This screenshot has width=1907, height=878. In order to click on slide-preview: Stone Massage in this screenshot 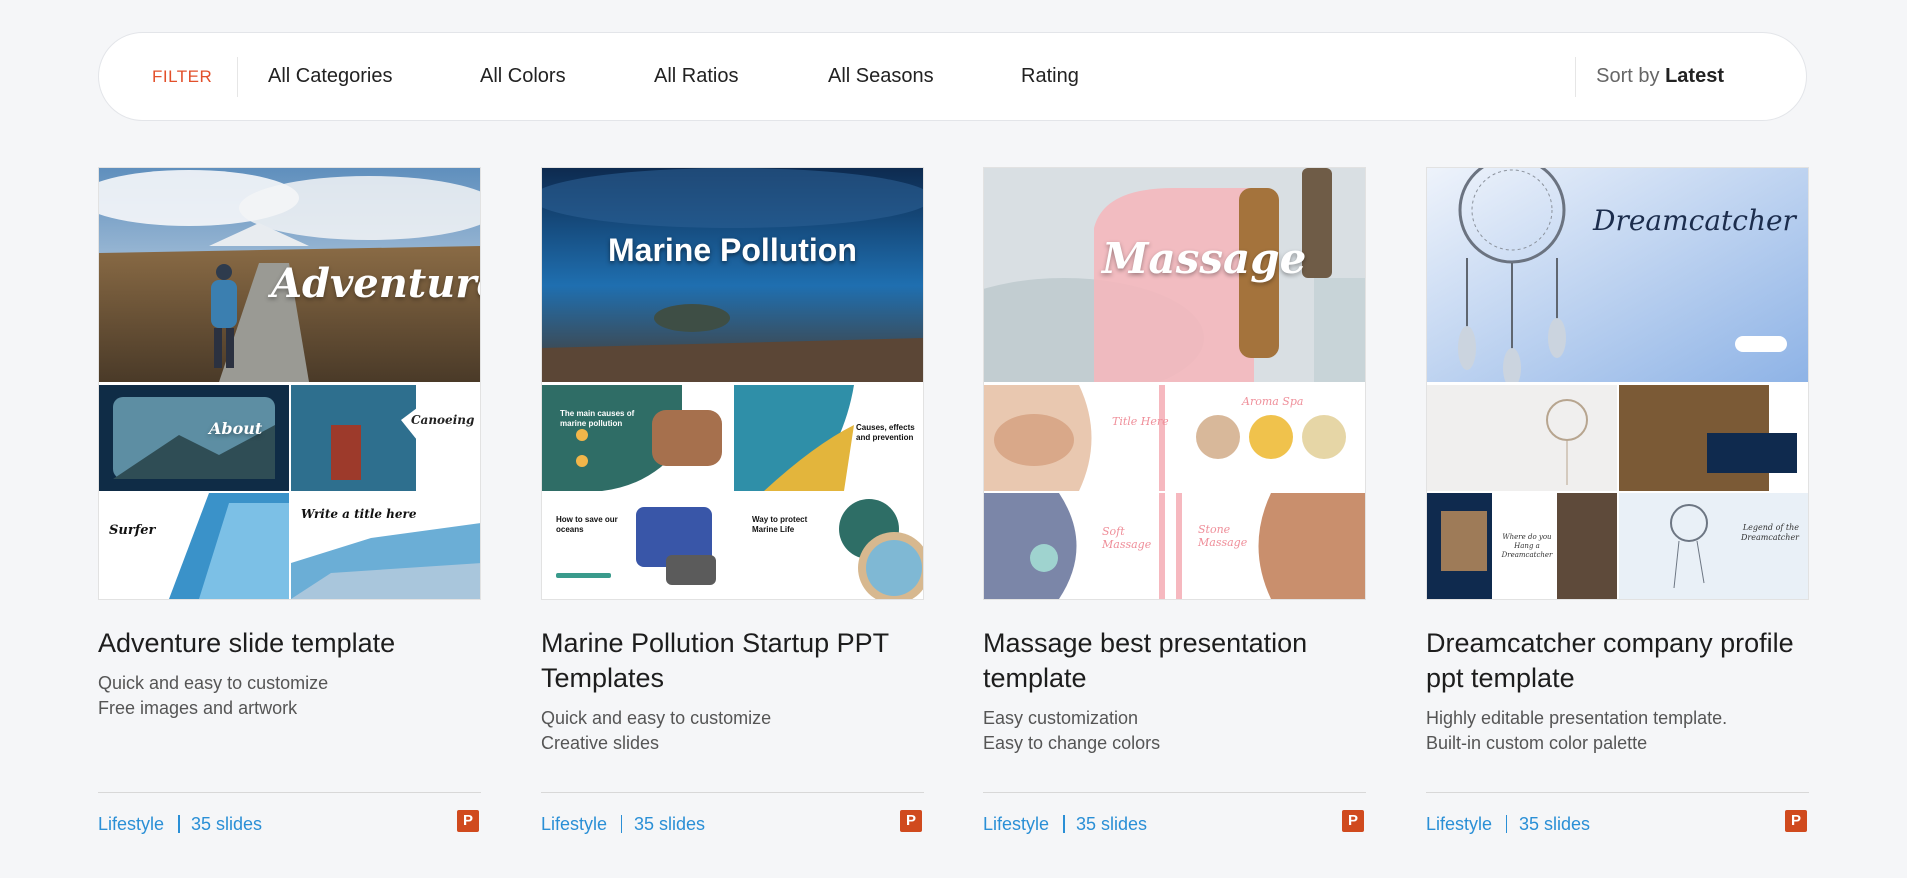, I will do `click(1270, 546)`.